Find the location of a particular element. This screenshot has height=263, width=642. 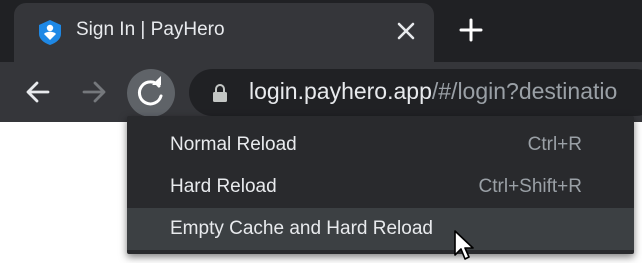

plus-icon is located at coordinates (471, 30).